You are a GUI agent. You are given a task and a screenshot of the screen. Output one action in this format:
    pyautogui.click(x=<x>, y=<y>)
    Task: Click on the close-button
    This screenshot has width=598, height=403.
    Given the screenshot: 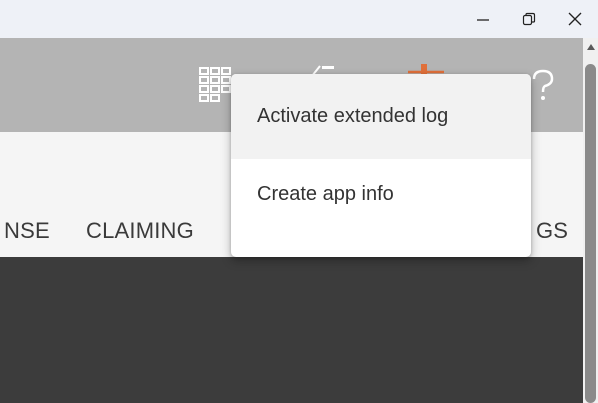 What is the action you would take?
    pyautogui.click(x=575, y=19)
    